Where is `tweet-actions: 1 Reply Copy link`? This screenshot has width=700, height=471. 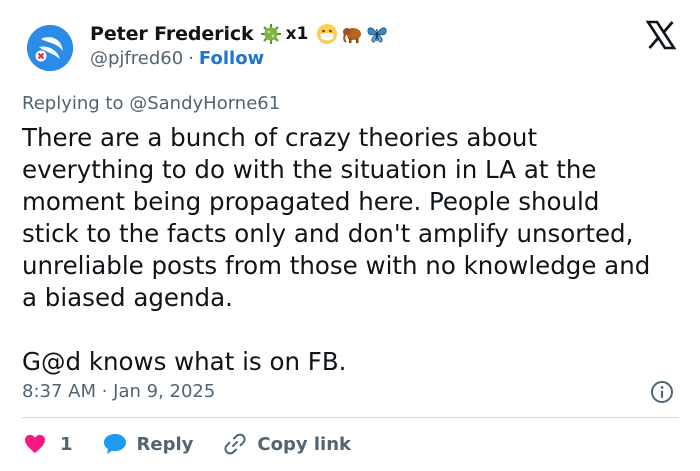 tweet-actions: 1 Reply Copy link is located at coordinates (187, 444).